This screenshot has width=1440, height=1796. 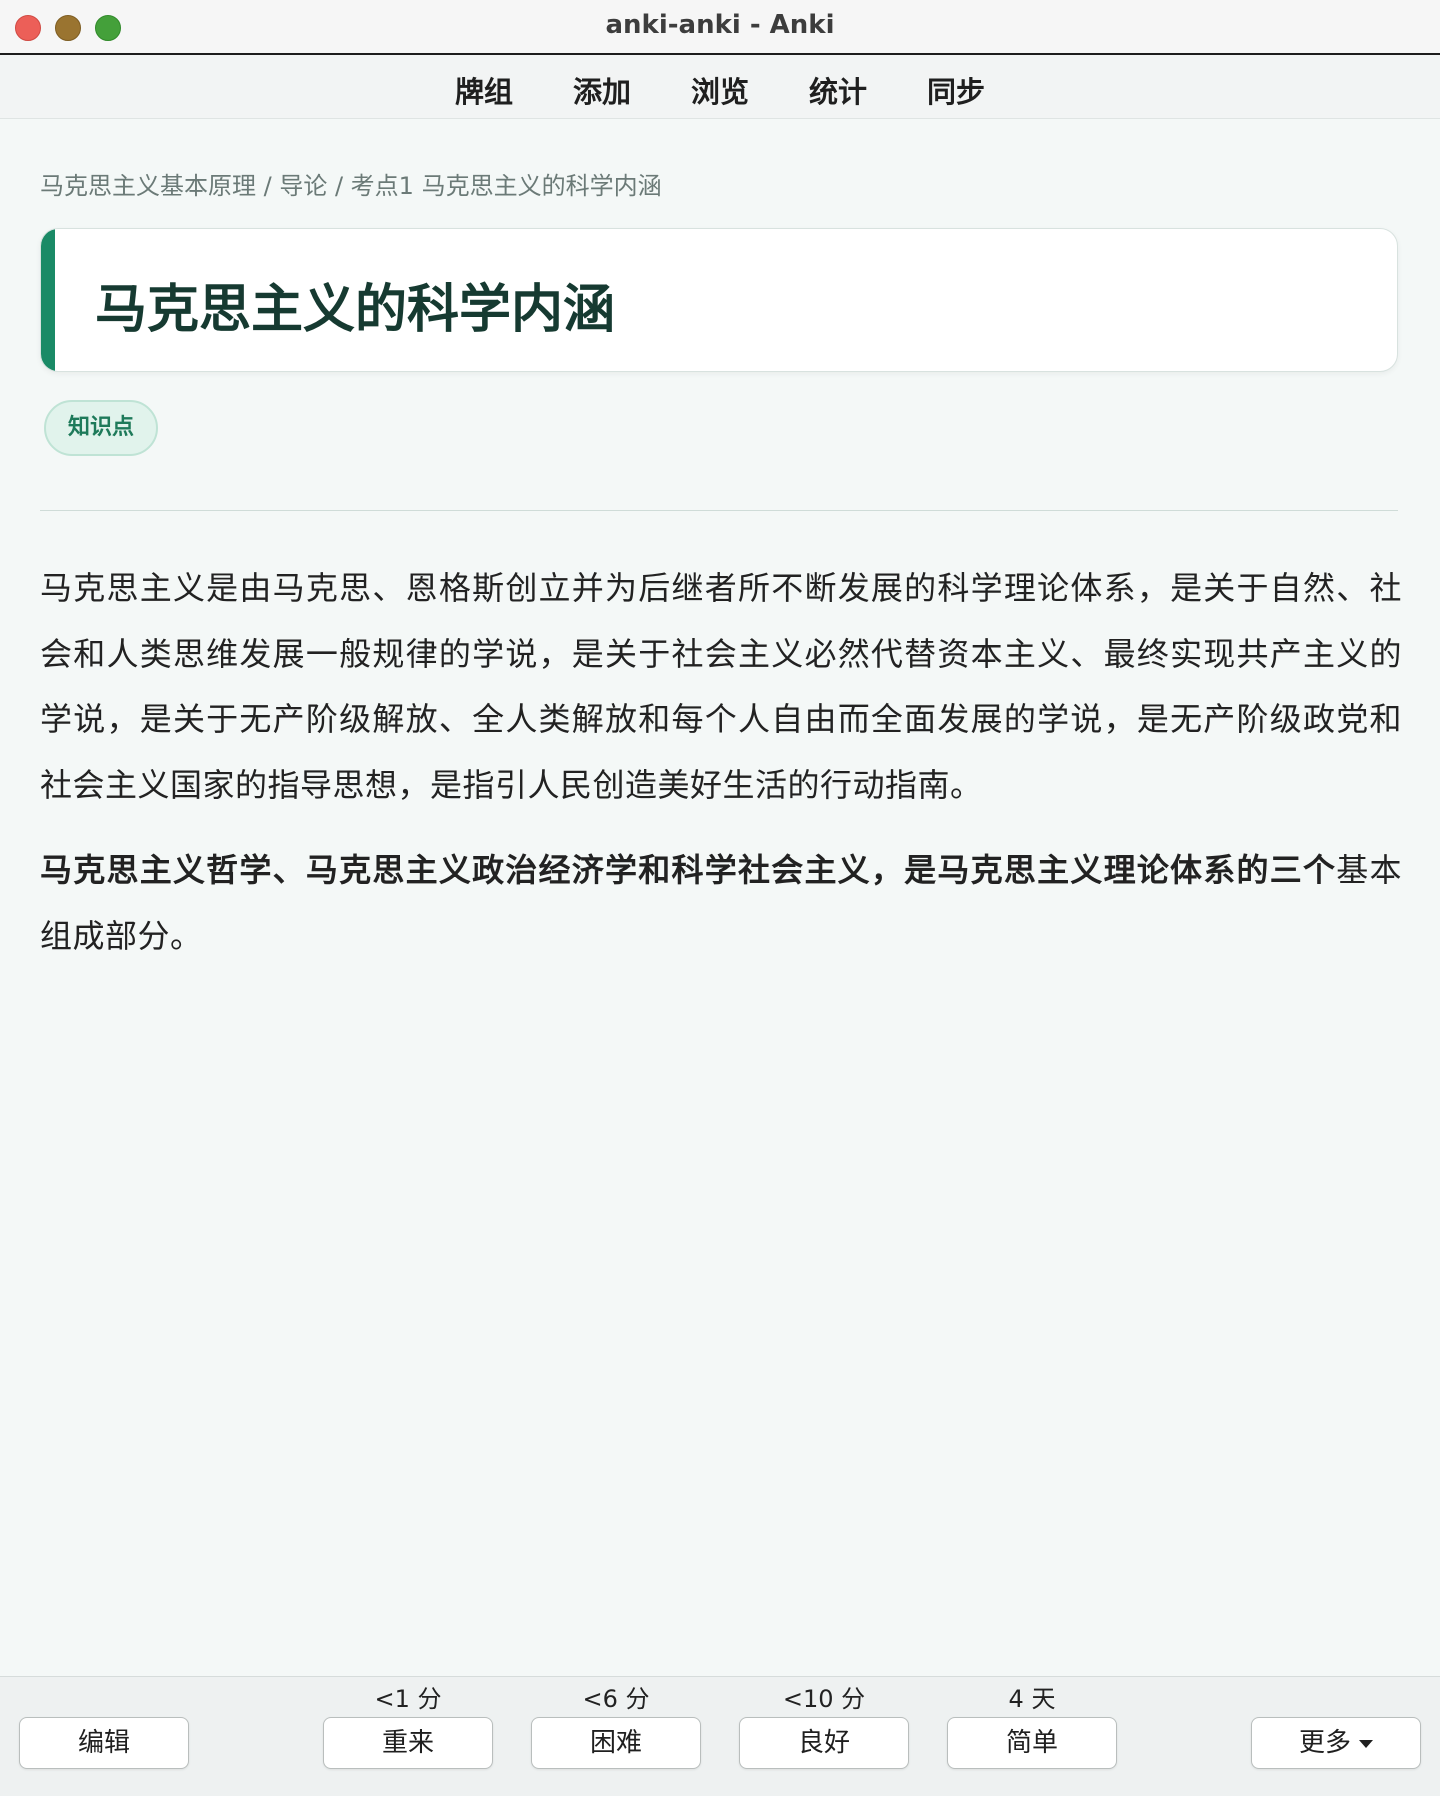 What do you see at coordinates (408, 1699) in the screenshot?
I see `again-interval: <1 分` at bounding box center [408, 1699].